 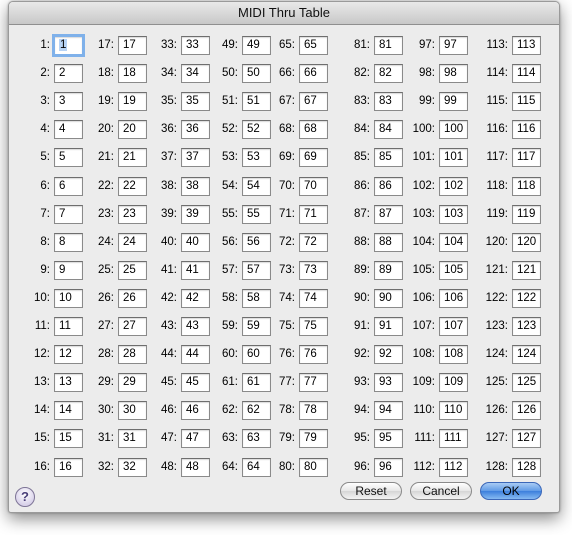 I want to click on channel-input: 126, so click(x=526, y=410).